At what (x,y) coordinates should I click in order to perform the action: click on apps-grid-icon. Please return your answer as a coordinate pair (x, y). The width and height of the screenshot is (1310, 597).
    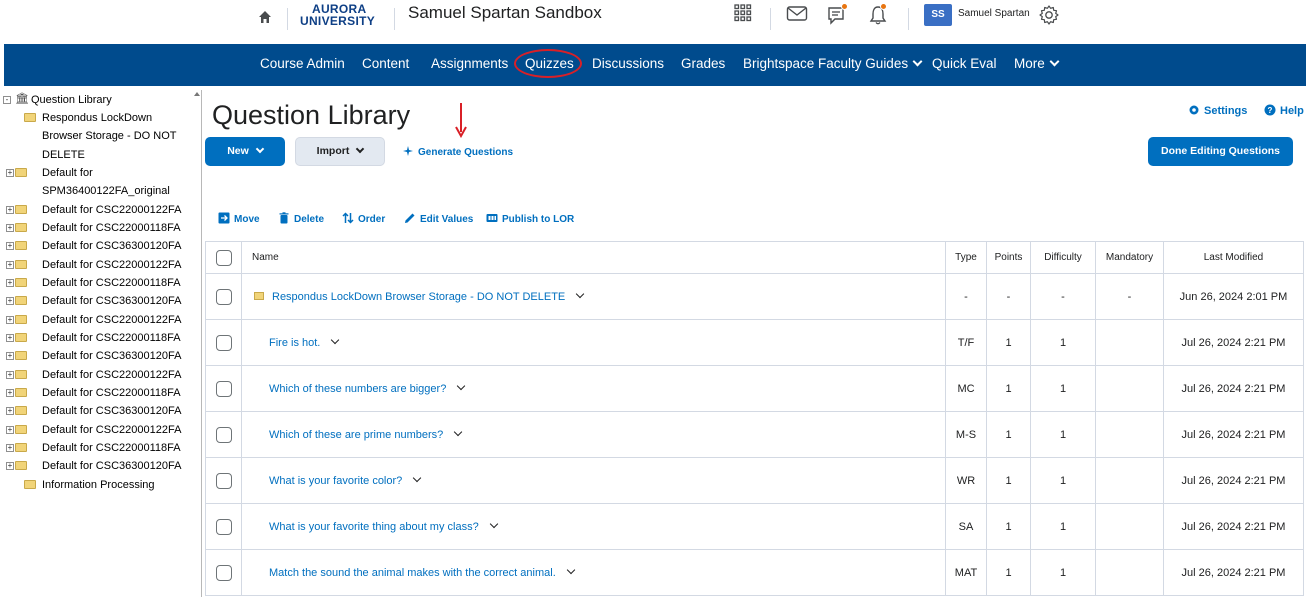
    Looking at the image, I should click on (745, 15).